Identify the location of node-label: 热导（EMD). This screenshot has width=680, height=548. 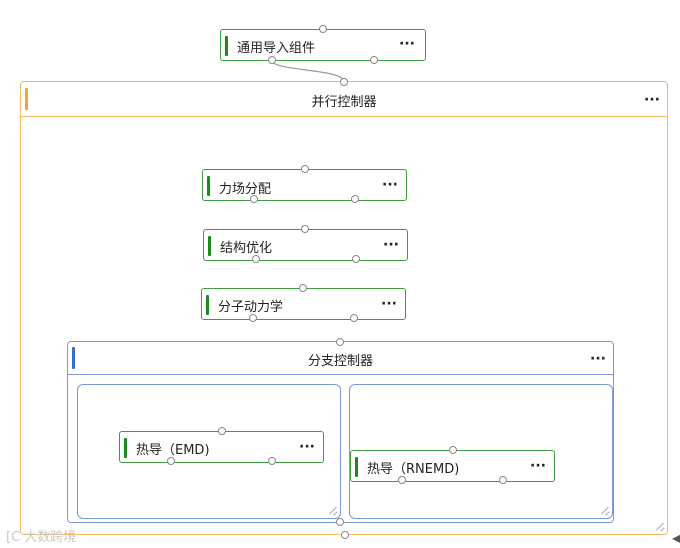
(173, 450).